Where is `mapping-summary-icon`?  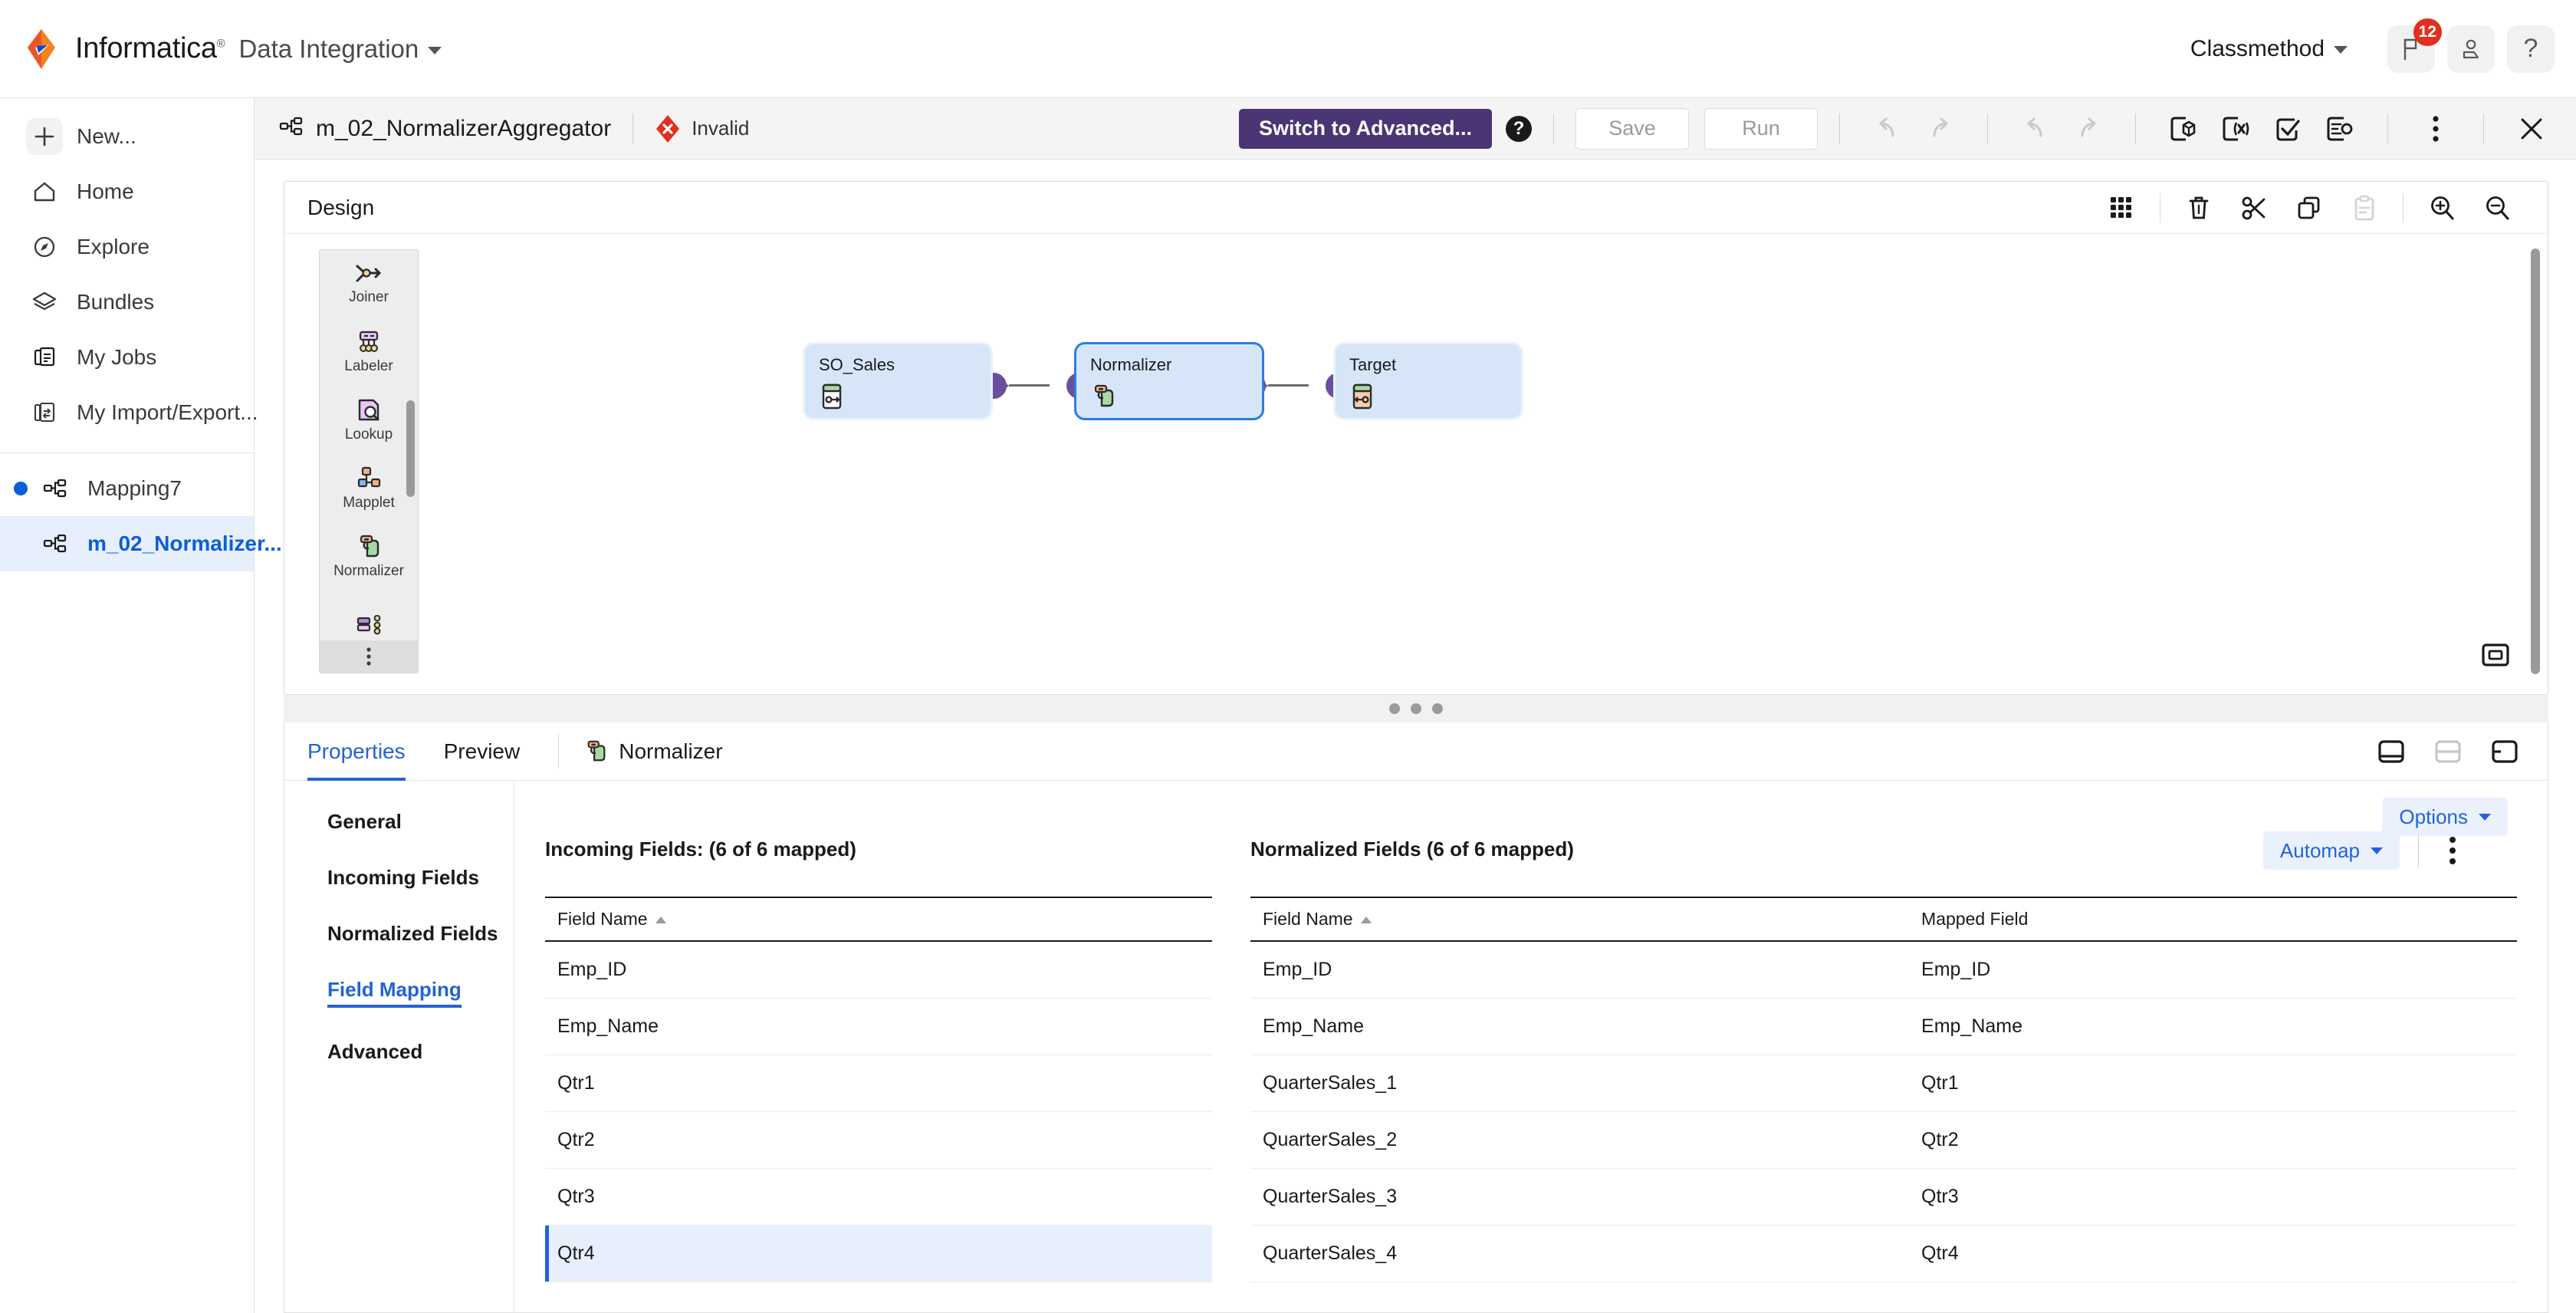
mapping-summary-icon is located at coordinates (2340, 129).